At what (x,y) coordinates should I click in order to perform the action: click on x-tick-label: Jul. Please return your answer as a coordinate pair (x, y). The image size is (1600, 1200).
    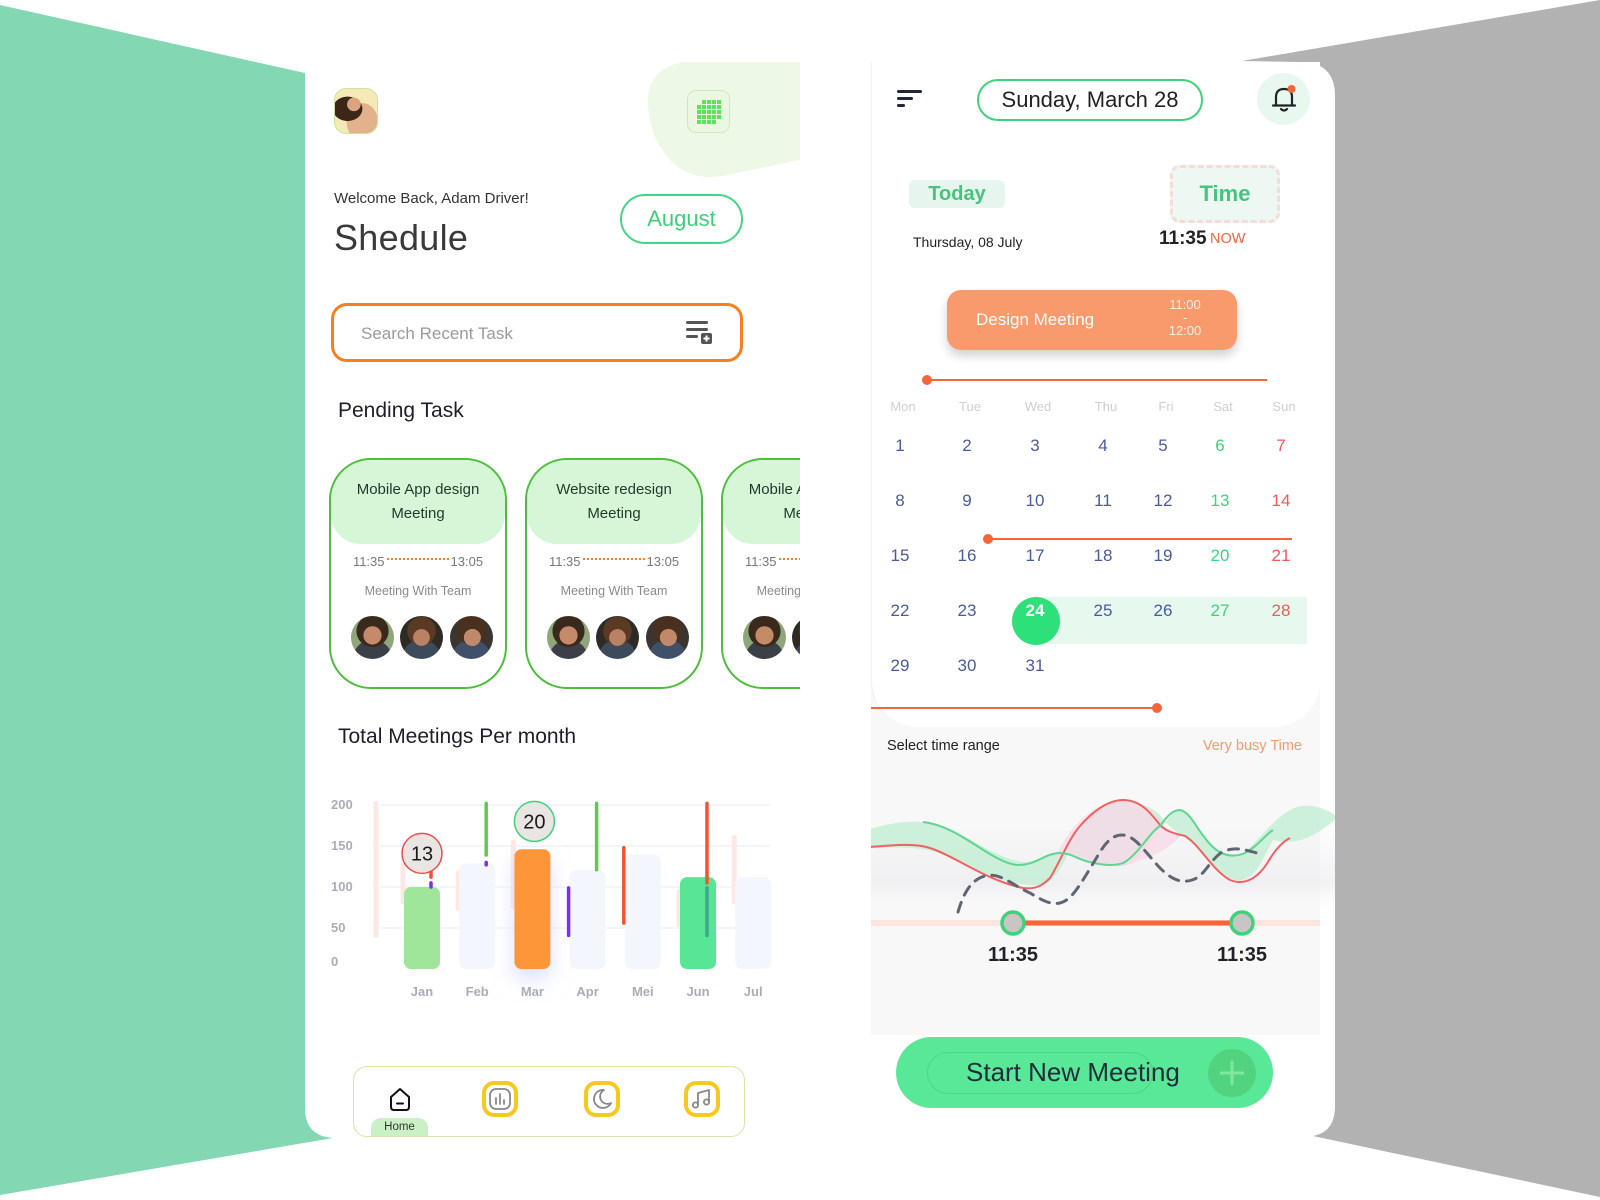
    Looking at the image, I should click on (753, 991).